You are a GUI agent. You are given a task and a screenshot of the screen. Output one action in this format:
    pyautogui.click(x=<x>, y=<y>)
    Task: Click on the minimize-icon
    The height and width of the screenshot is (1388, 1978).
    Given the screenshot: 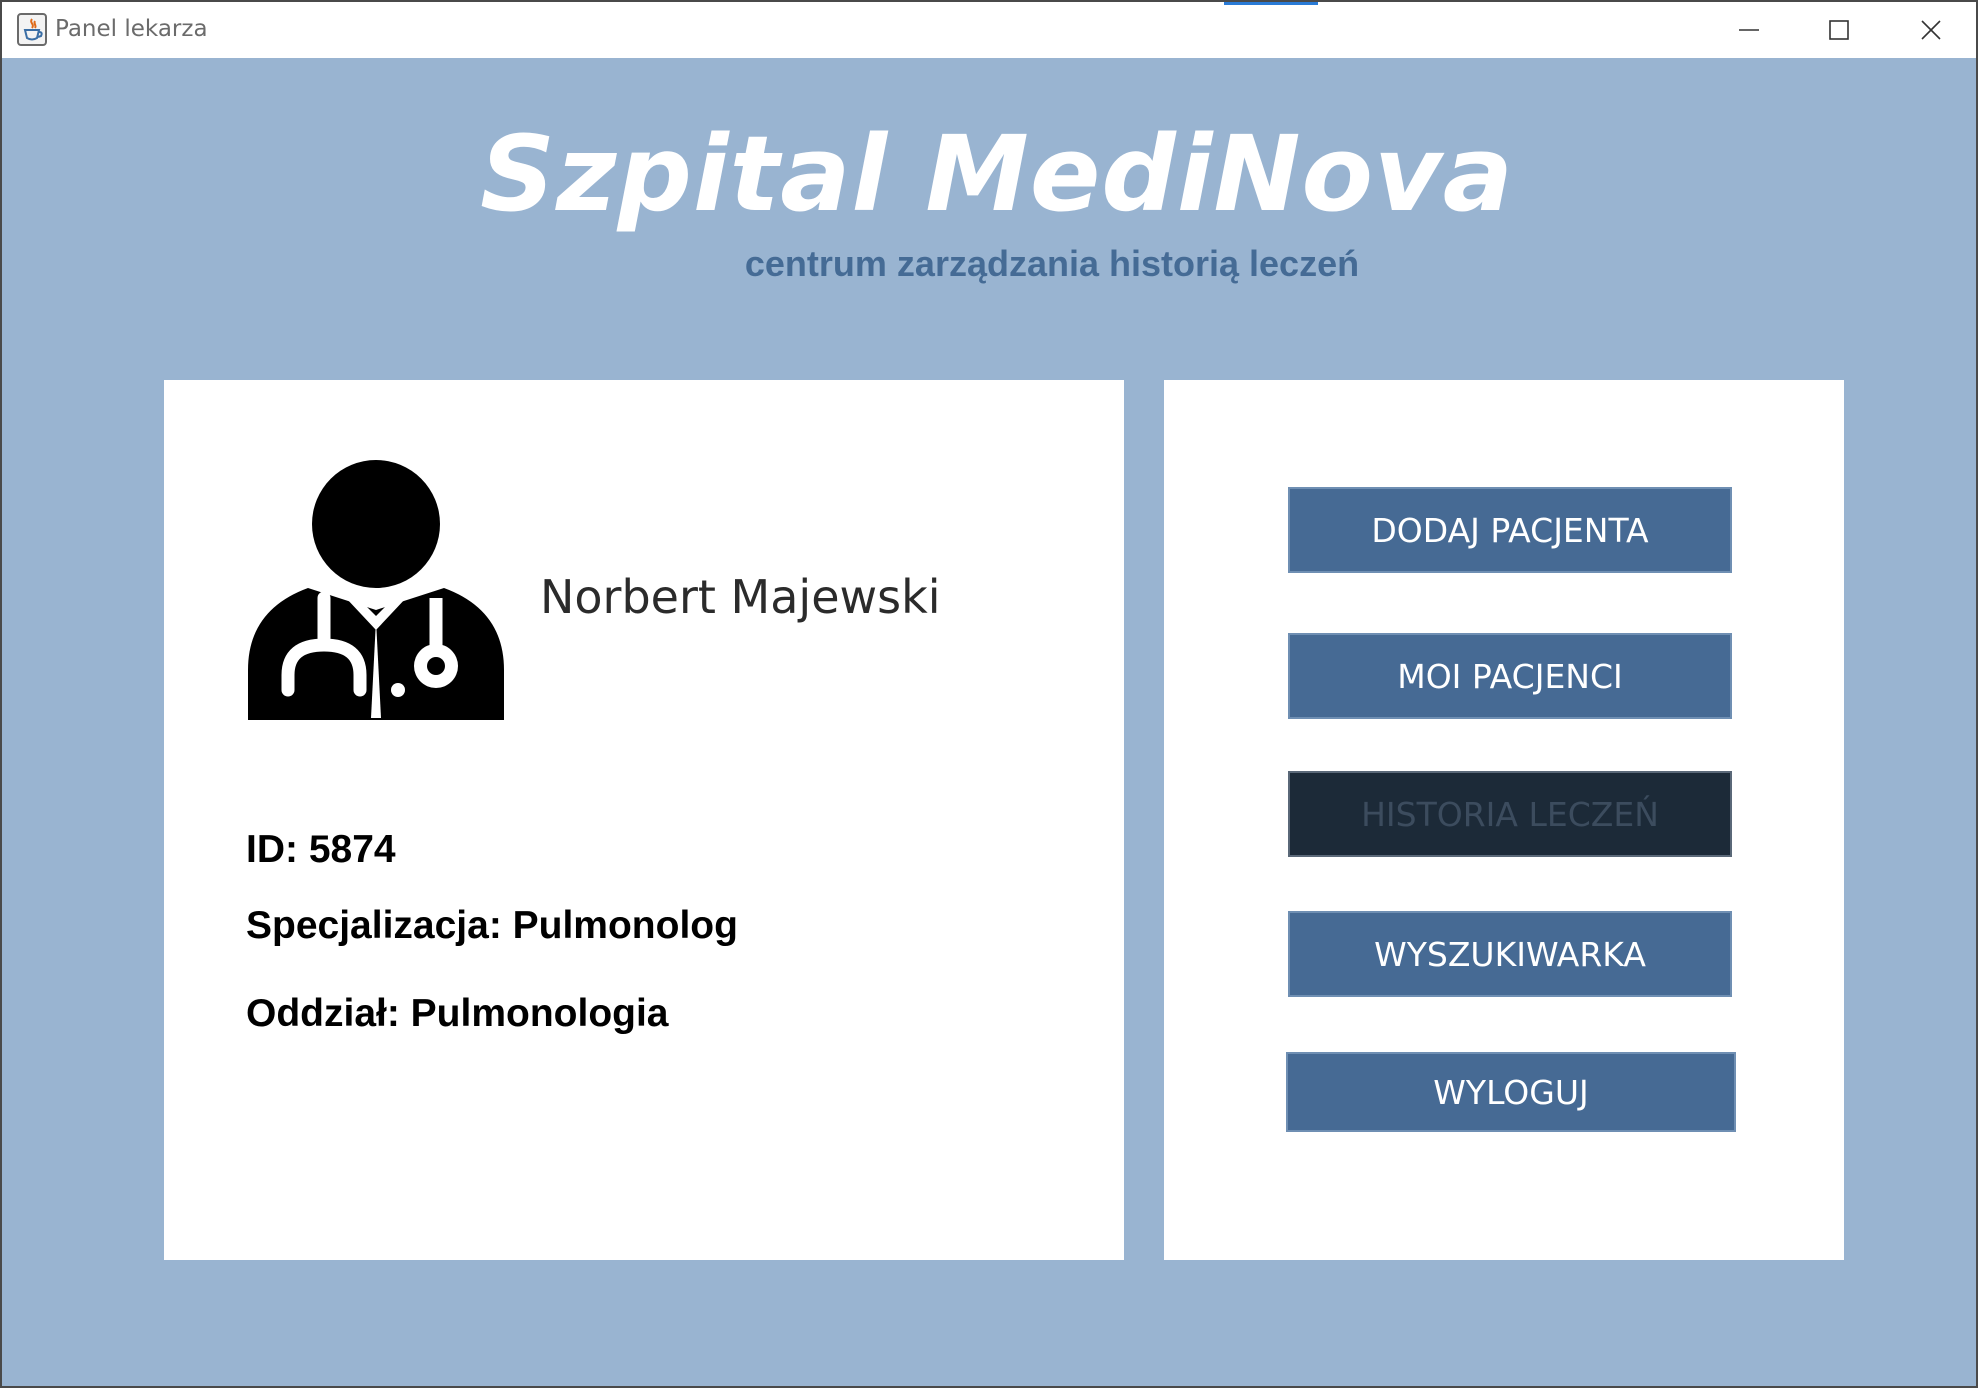 What is the action you would take?
    pyautogui.click(x=1749, y=30)
    